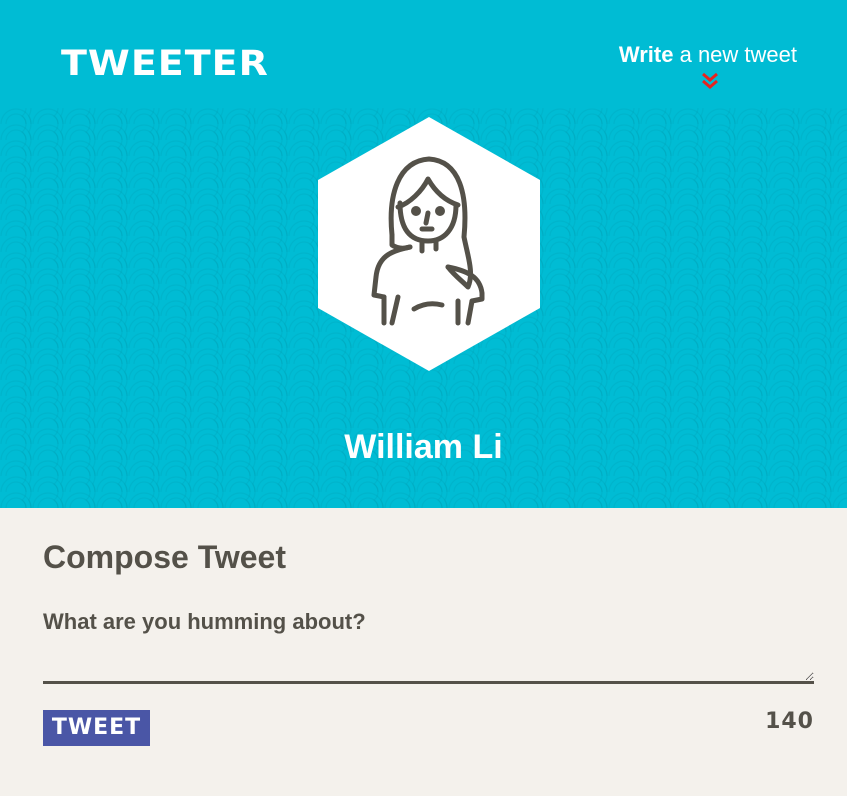 This screenshot has height=796, width=847. Describe the element at coordinates (164, 557) in the screenshot. I see `compose-title: Compose Tweet` at that location.